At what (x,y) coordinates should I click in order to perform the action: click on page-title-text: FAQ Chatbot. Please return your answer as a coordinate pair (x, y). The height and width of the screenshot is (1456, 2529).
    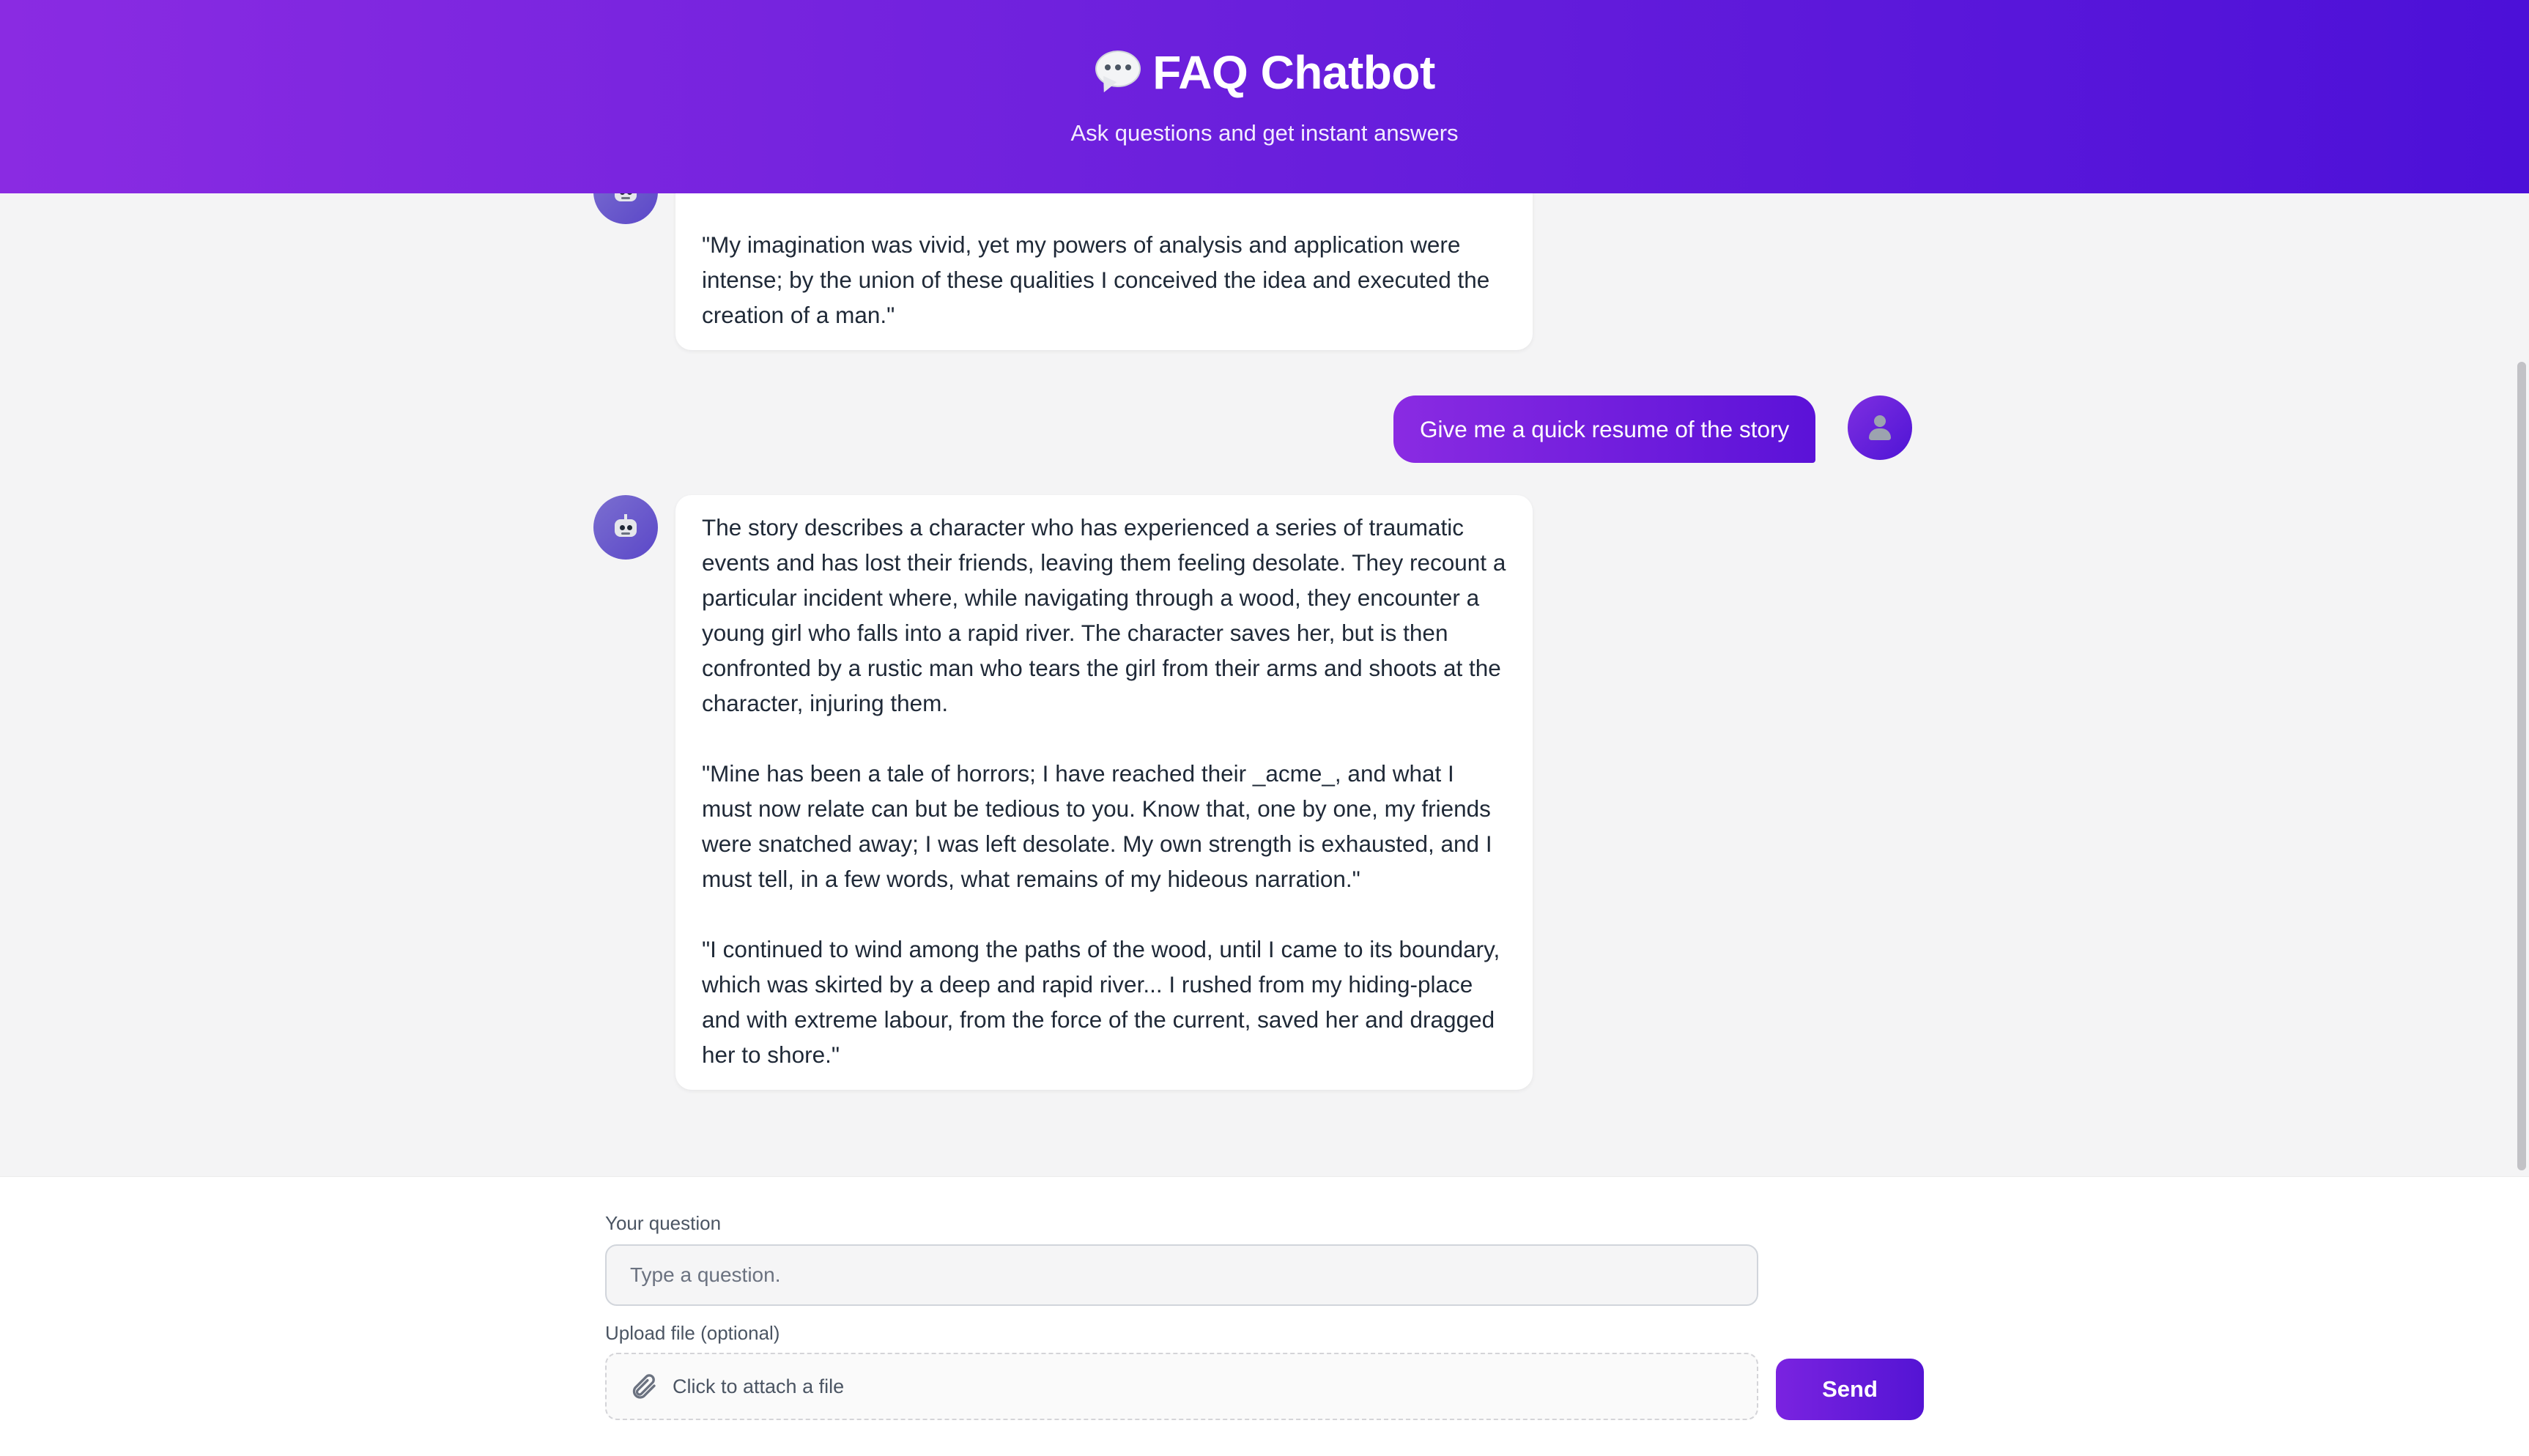
    Looking at the image, I should click on (1293, 72).